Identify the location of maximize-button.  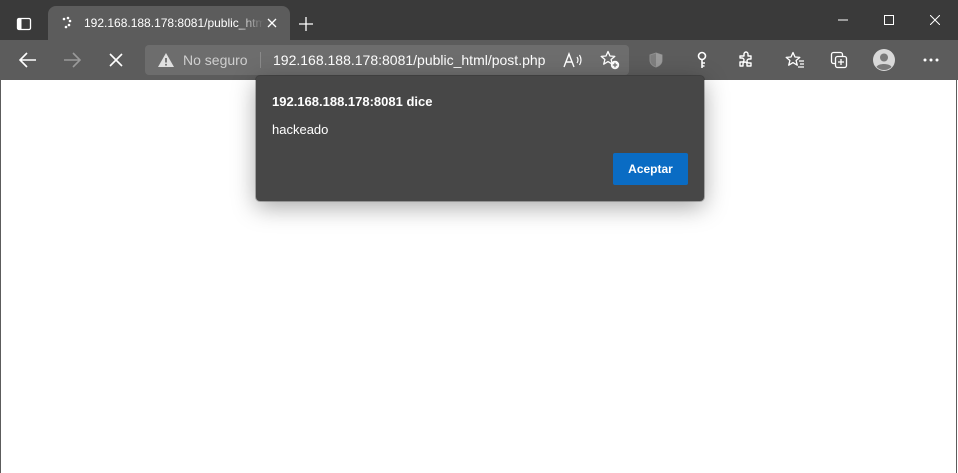
(889, 20).